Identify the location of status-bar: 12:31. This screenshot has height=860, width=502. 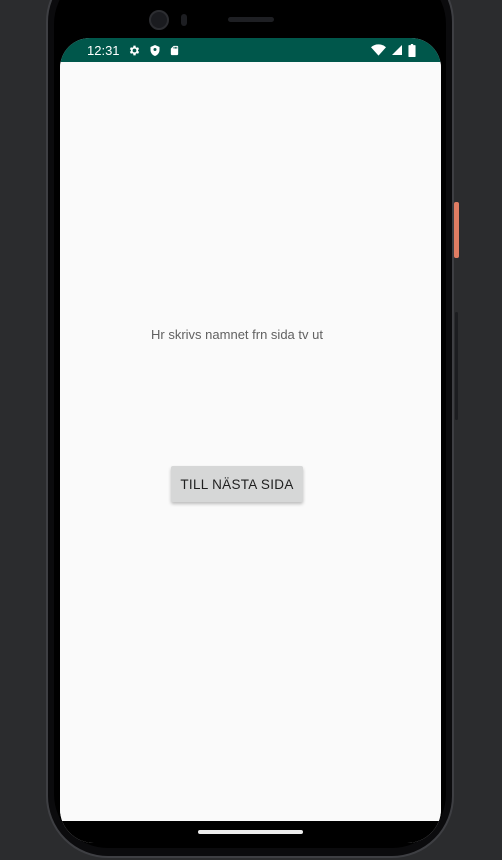
(250, 50).